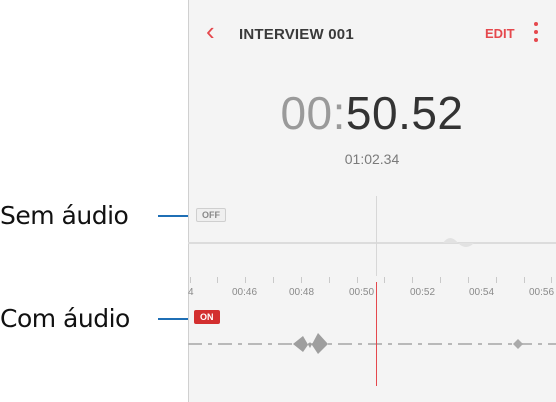 This screenshot has width=556, height=402. Describe the element at coordinates (482, 292) in the screenshot. I see `timeline-tick: 00:54` at that location.